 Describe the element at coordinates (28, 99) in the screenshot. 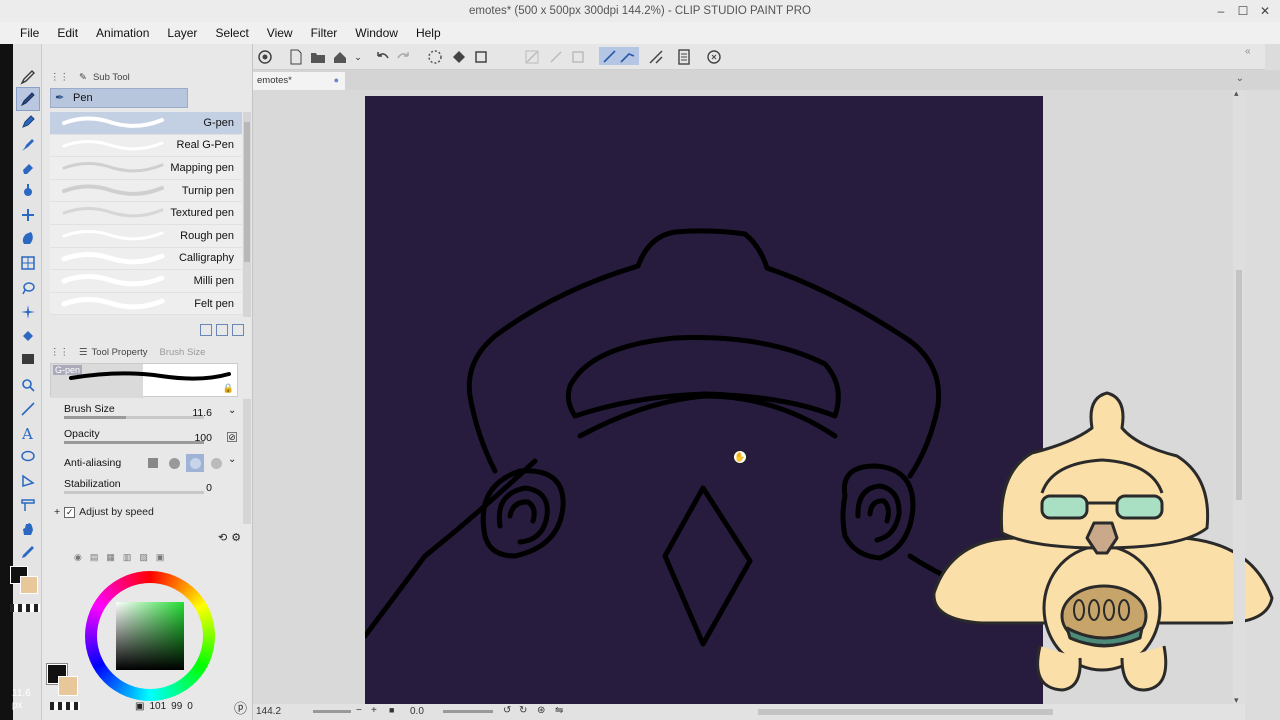

I see `g-pen-tool-icon` at that location.